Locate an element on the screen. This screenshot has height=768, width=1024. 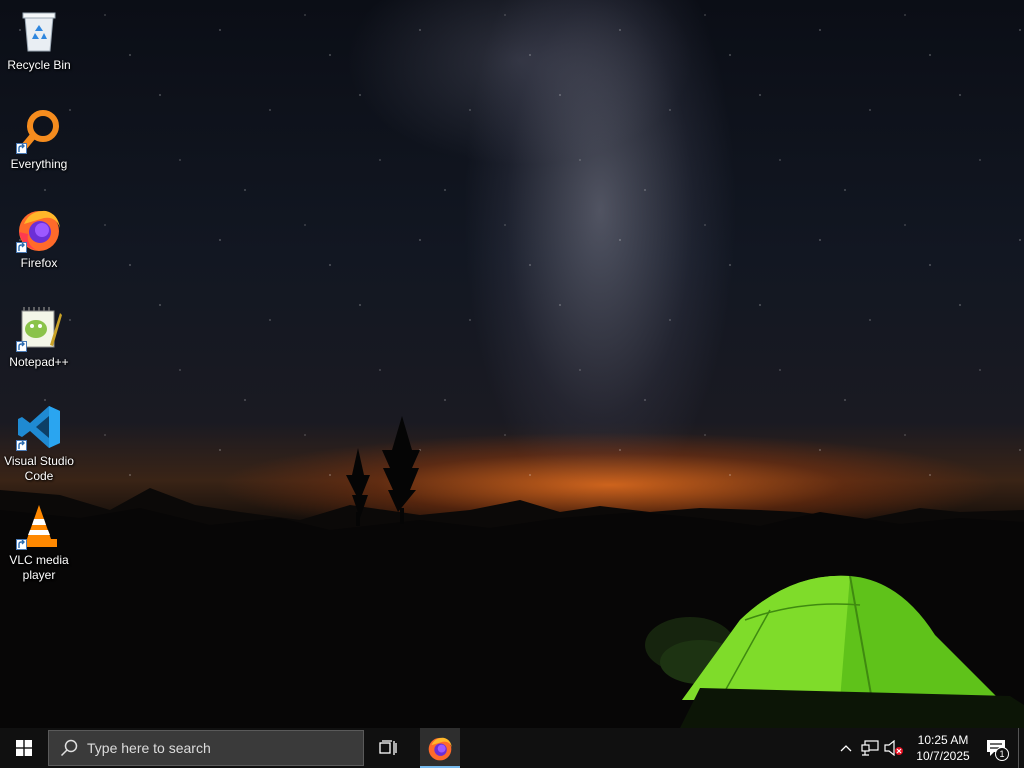
desktop-icon-vscode: Visual Studio Code is located at coordinates (39, 446).